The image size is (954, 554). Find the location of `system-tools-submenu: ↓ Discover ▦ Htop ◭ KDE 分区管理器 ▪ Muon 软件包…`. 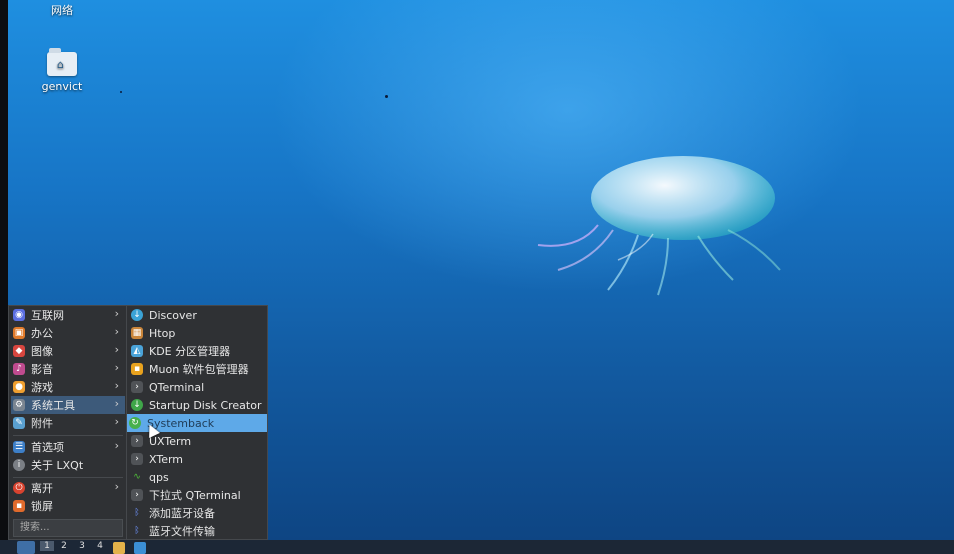

system-tools-submenu: ↓ Discover ▦ Htop ◭ KDE 分区管理器 ▪ Muon 软件包… is located at coordinates (197, 422).